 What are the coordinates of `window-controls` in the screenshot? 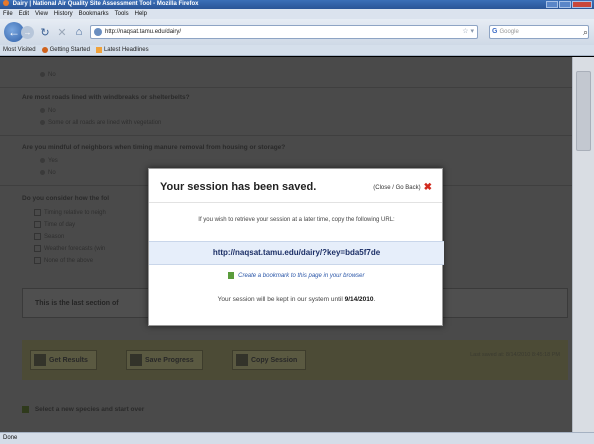 It's located at (569, 4).